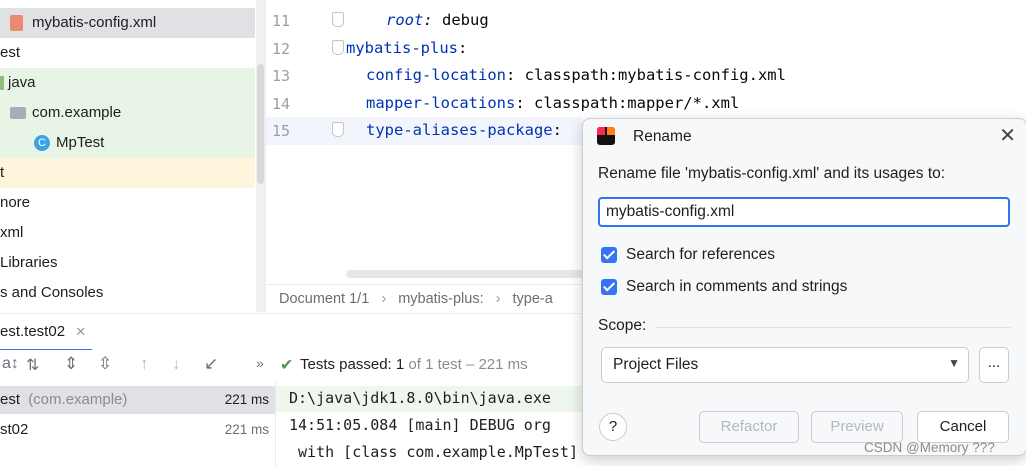 This screenshot has height=466, width=1026. What do you see at coordinates (105, 364) in the screenshot?
I see `collapse-all-icon: ⇳` at bounding box center [105, 364].